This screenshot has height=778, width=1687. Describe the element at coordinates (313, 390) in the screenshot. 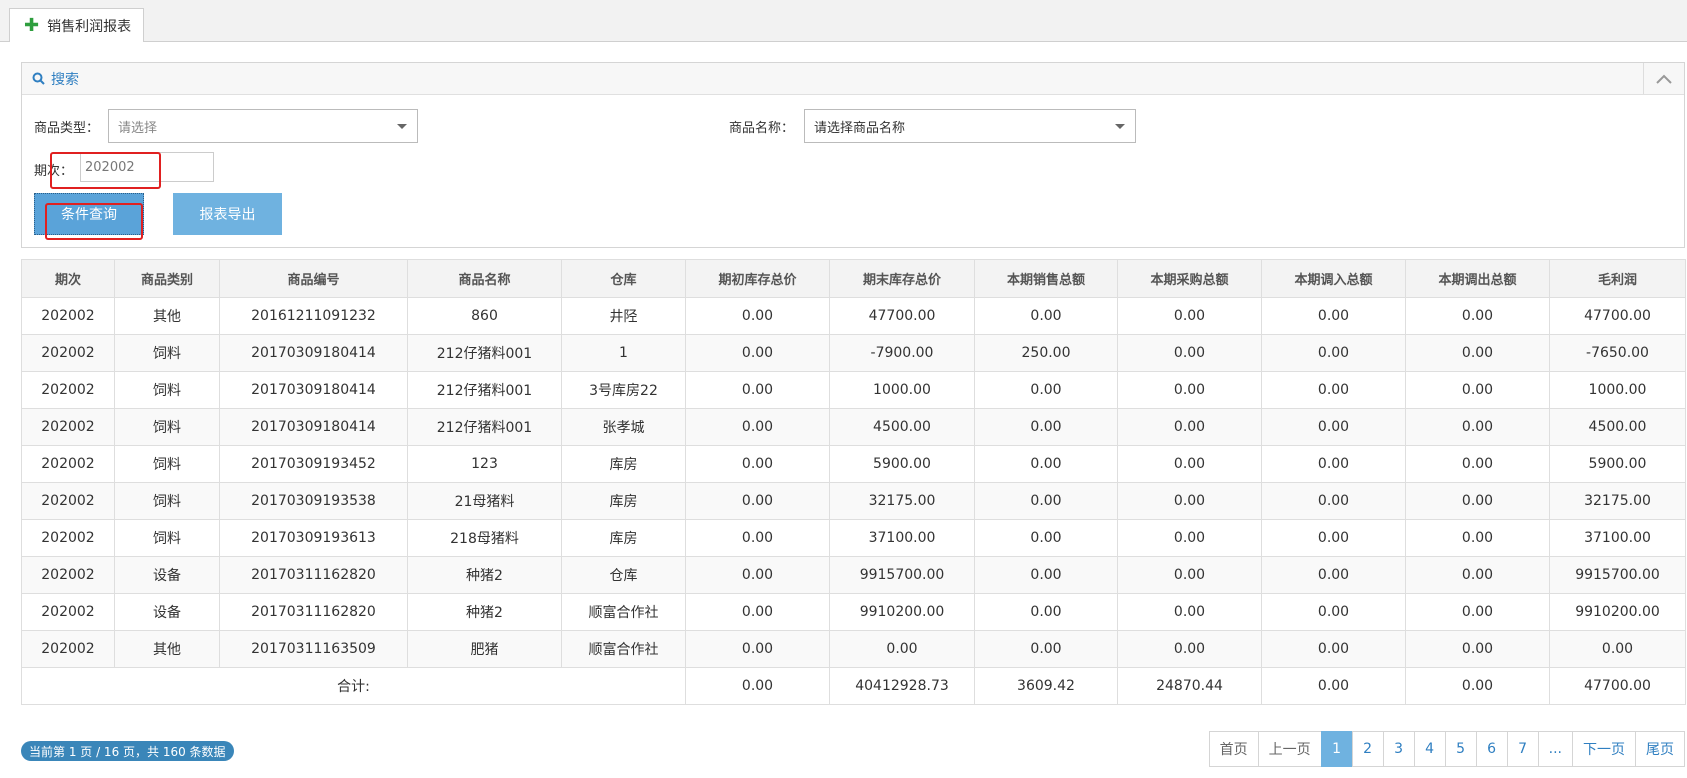

I see `table-cell: 20170309180414` at that location.